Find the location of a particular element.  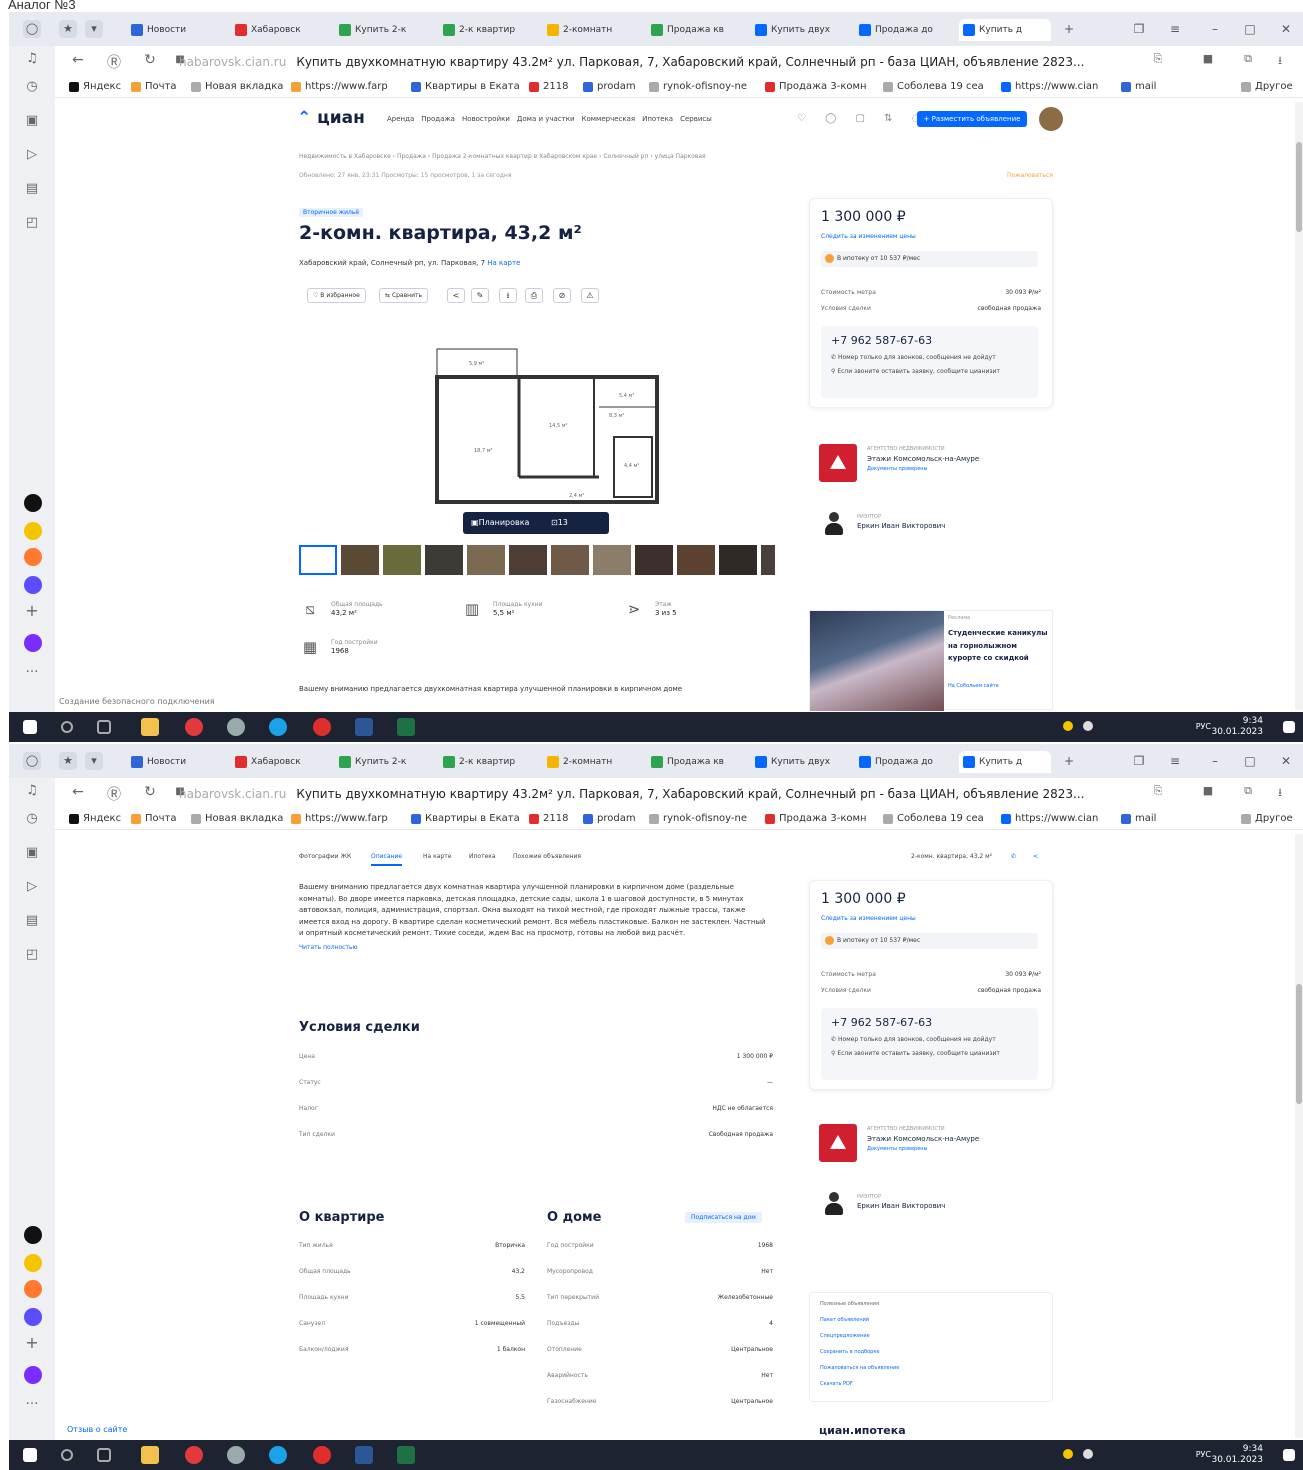

quick-link: Сохранить в подборке is located at coordinates (849, 1352).